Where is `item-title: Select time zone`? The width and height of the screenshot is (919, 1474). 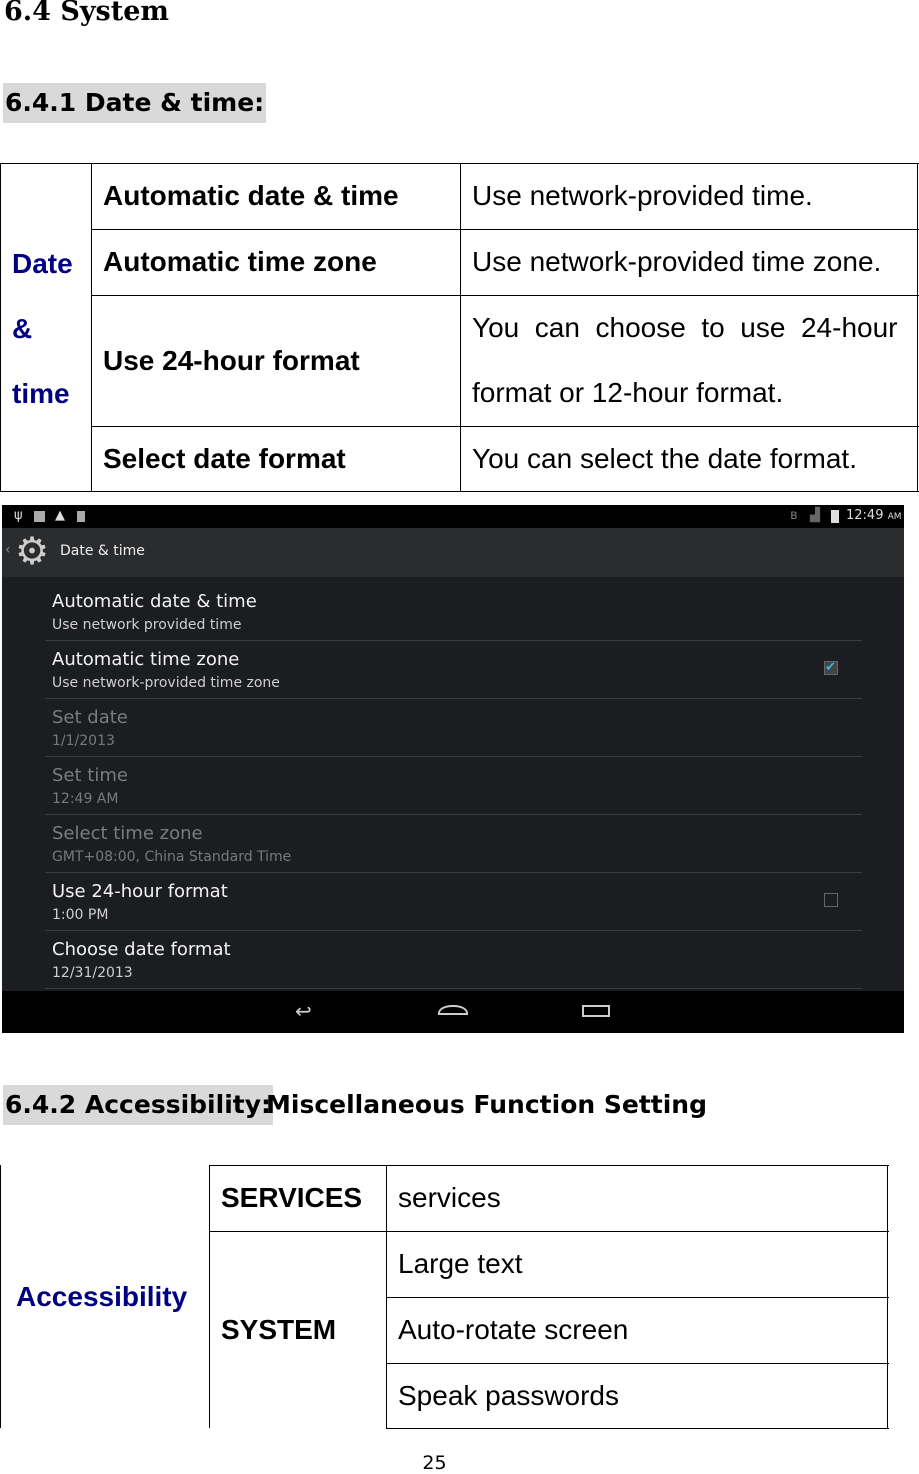 item-title: Select time zone is located at coordinates (127, 833).